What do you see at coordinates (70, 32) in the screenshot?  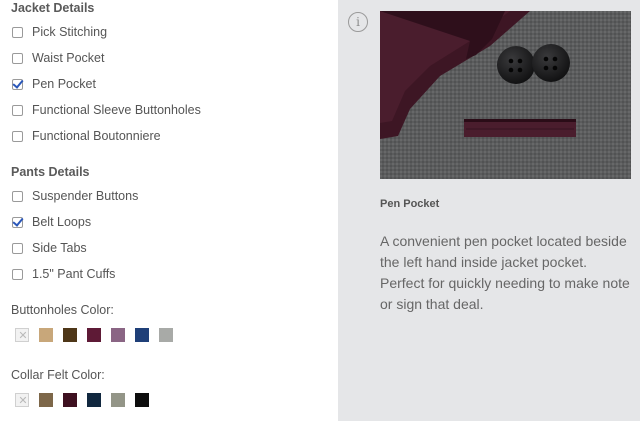 I see `option-label: Pick Stitching` at bounding box center [70, 32].